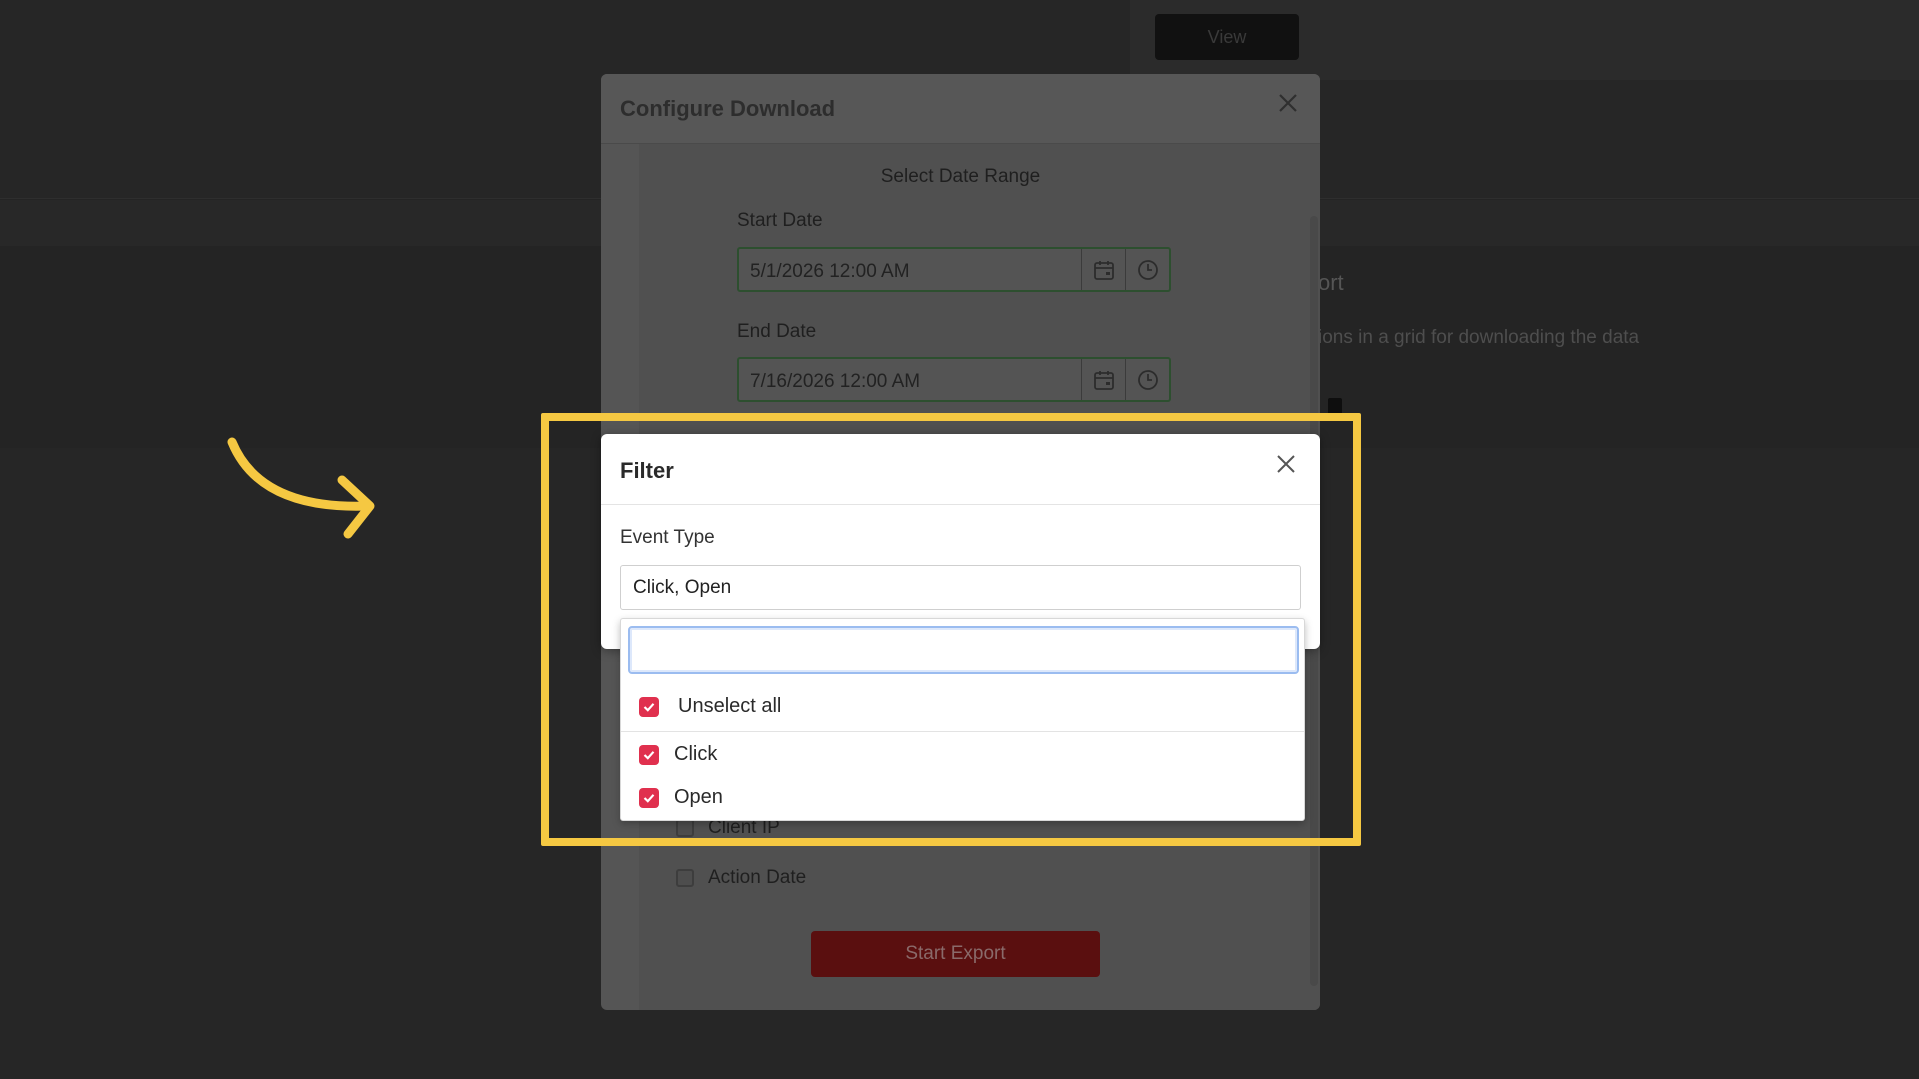 The image size is (1919, 1079). Describe the element at coordinates (954, 269) in the screenshot. I see `start-date-field: 5/1/2026 12:00 AM` at that location.